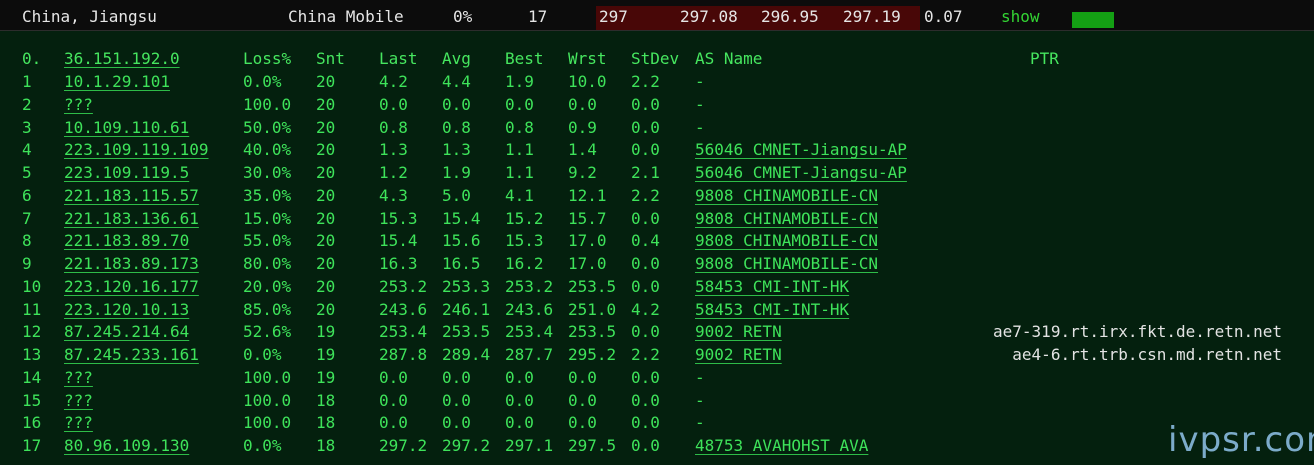 The height and width of the screenshot is (465, 1314). I want to click on header-host: 36.151.192.0, so click(122, 59).